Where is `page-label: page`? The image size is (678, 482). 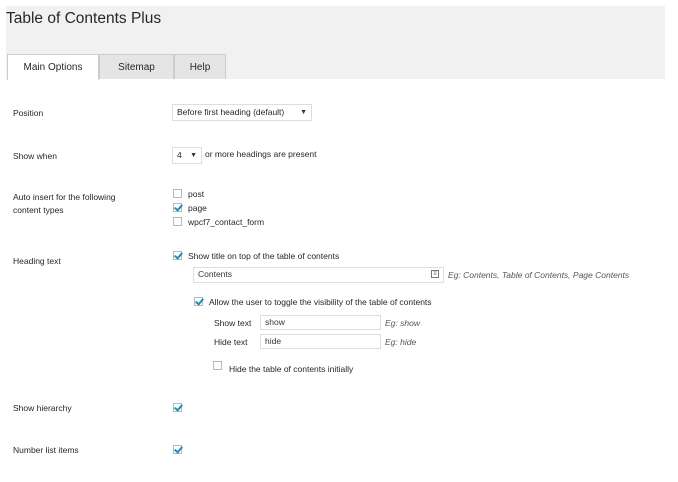
page-label: page is located at coordinates (197, 208).